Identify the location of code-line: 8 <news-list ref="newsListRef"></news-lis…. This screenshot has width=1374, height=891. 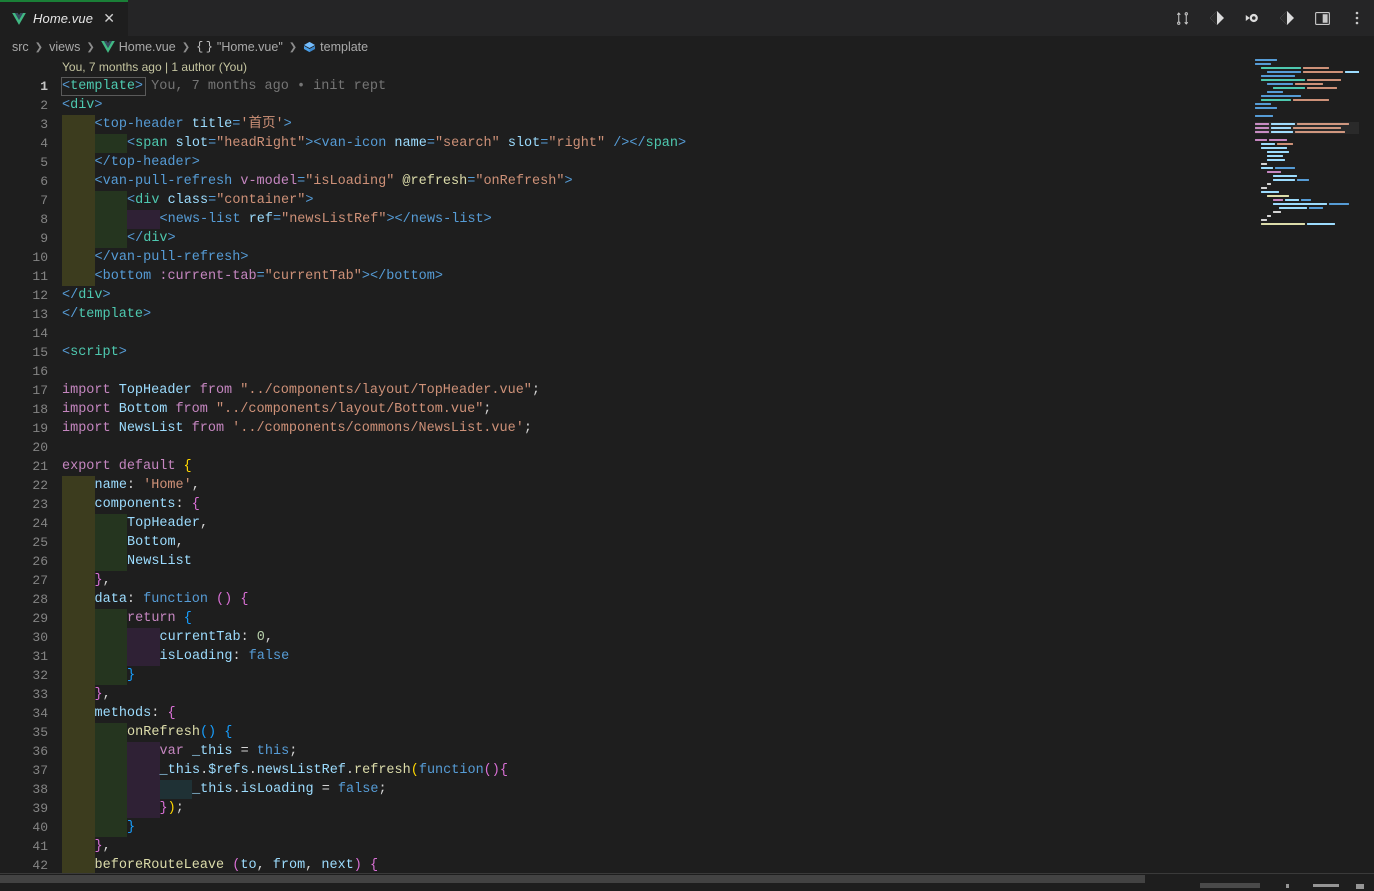
(687, 219).